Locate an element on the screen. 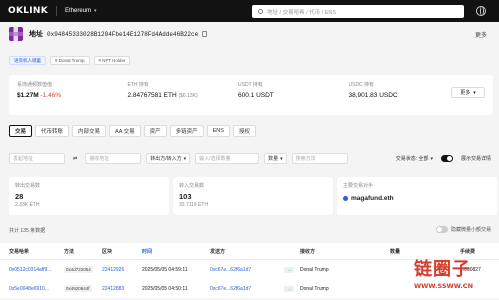 The height and width of the screenshot is (300, 499). select-label: 转出方/转入方 is located at coordinates (166, 159).